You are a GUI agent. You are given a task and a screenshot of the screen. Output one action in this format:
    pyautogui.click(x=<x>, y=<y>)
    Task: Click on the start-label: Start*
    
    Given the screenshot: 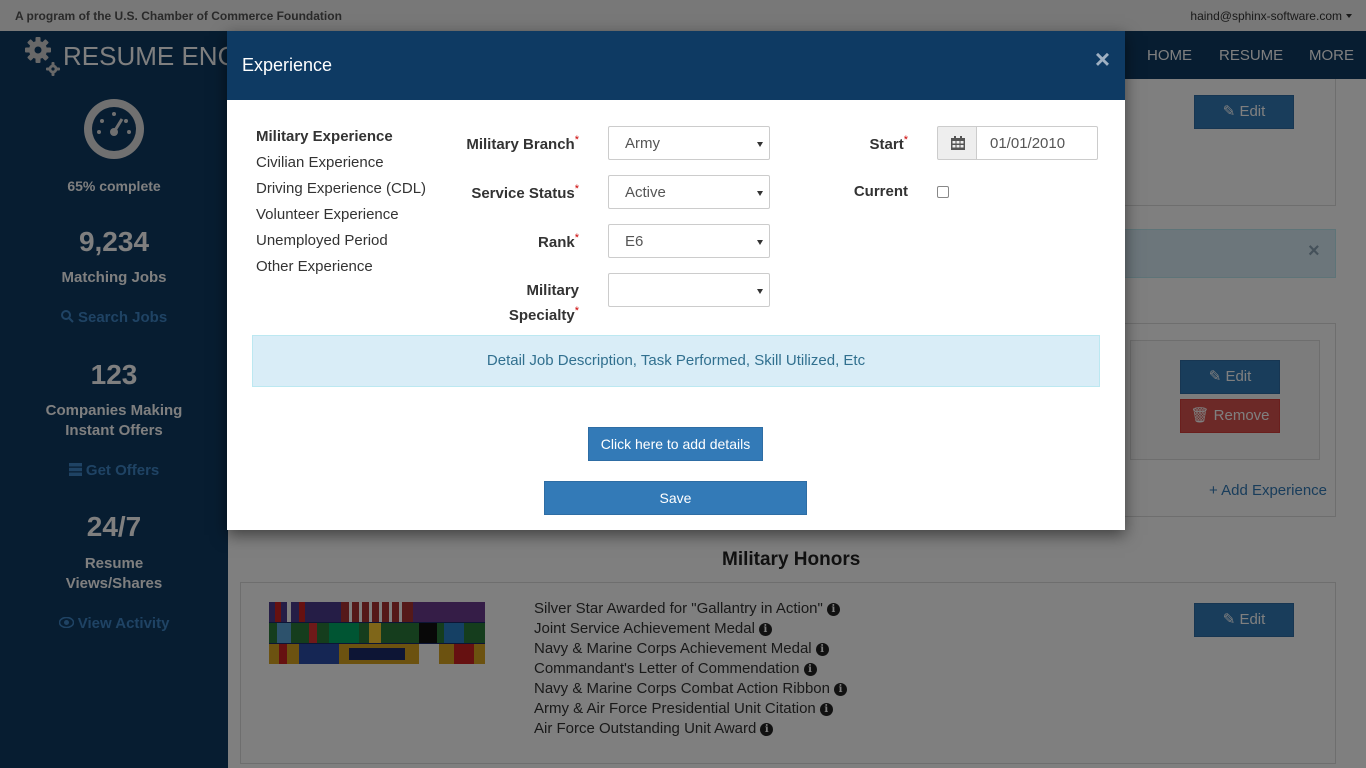 What is the action you would take?
    pyautogui.click(x=888, y=143)
    